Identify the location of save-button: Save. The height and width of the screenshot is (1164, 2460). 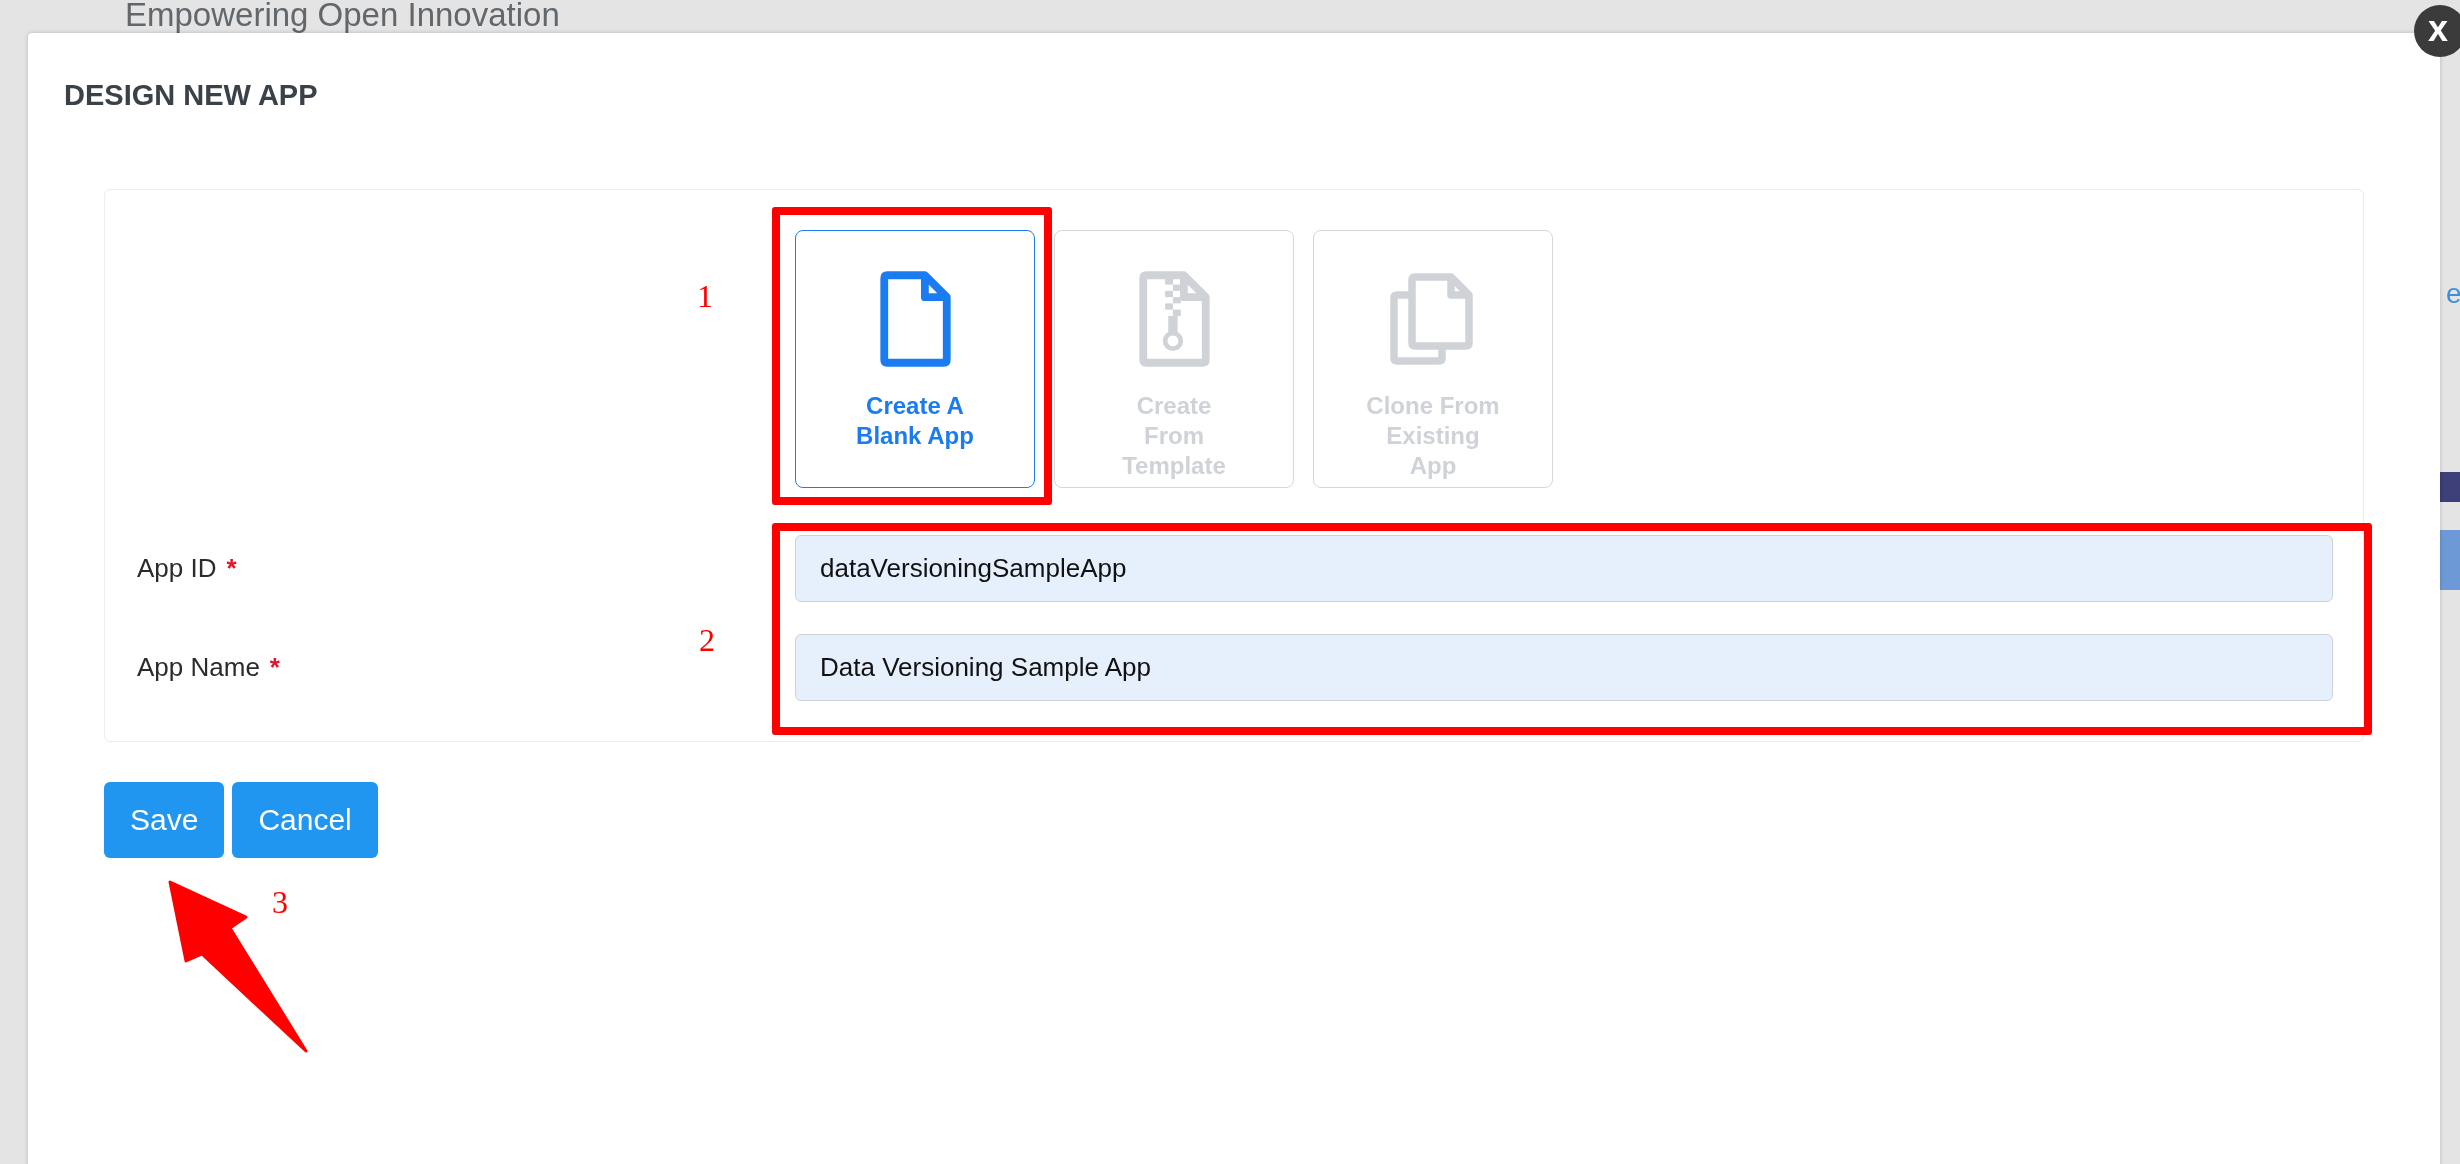
(164, 820).